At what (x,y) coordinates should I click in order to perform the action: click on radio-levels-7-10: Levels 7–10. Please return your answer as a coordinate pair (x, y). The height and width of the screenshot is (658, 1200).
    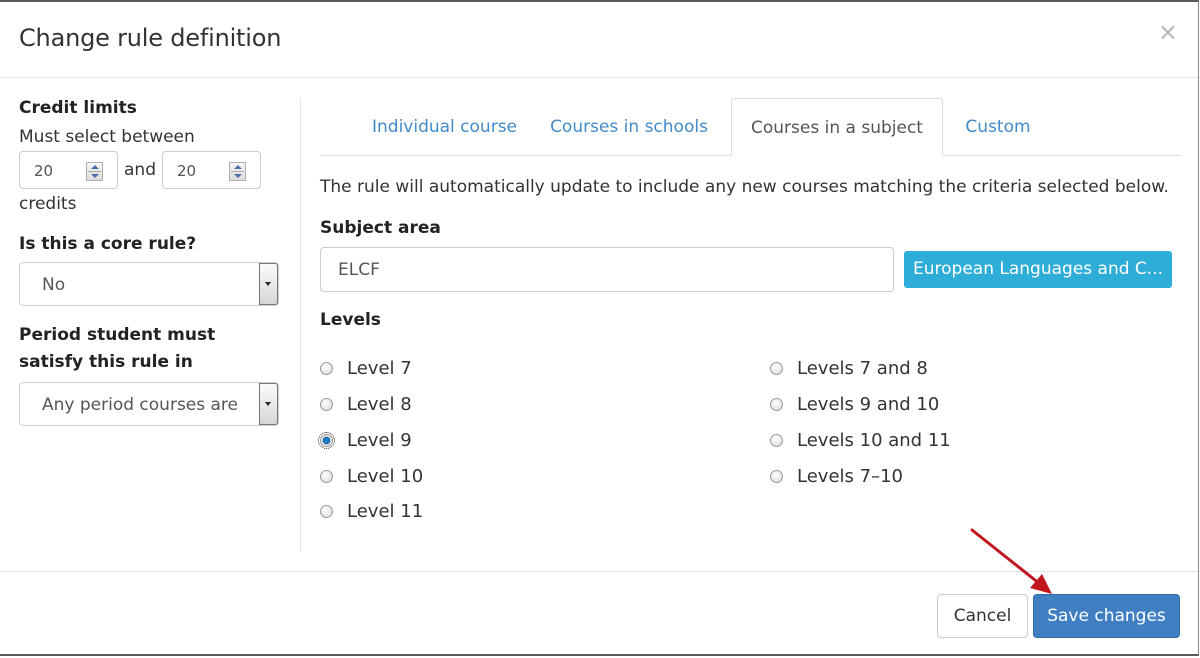
    Looking at the image, I should click on (836, 476).